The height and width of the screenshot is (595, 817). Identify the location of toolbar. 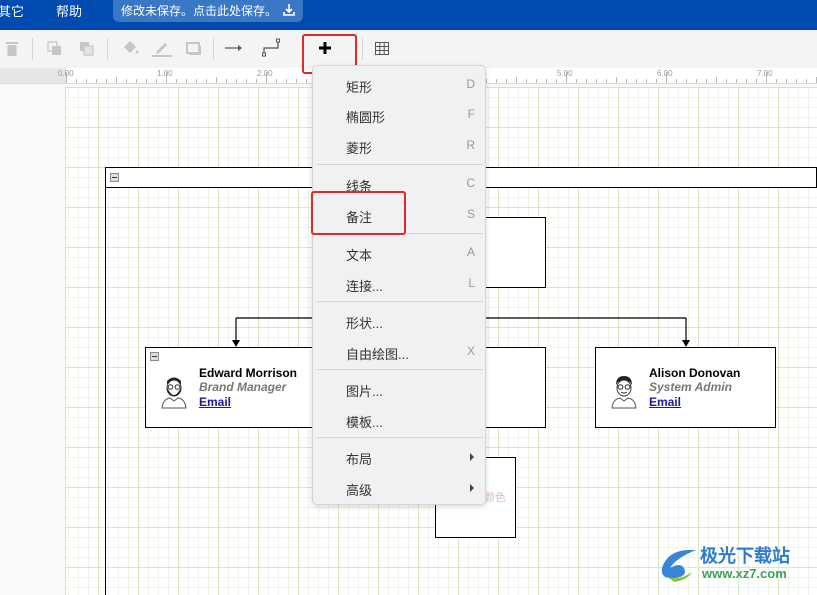
(408, 56).